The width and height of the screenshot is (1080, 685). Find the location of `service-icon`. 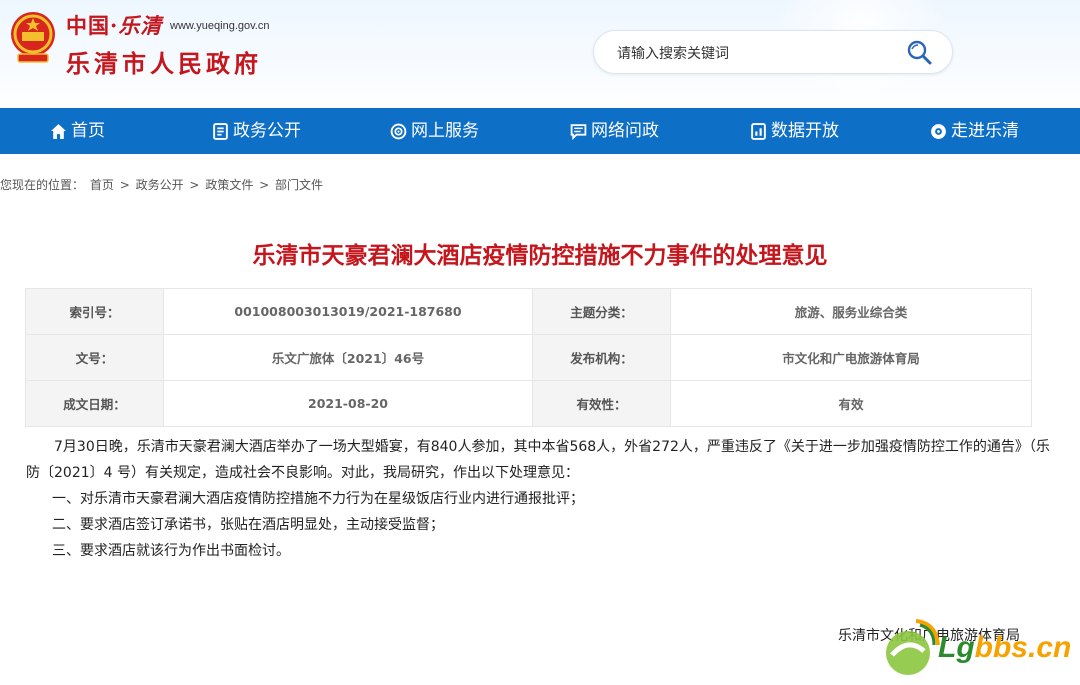

service-icon is located at coordinates (398, 131).